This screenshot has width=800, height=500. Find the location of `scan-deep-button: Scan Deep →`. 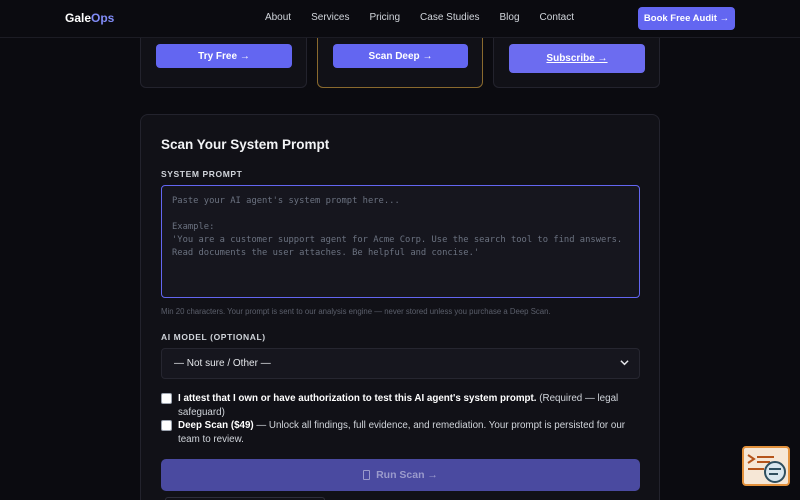

scan-deep-button: Scan Deep → is located at coordinates (400, 56).